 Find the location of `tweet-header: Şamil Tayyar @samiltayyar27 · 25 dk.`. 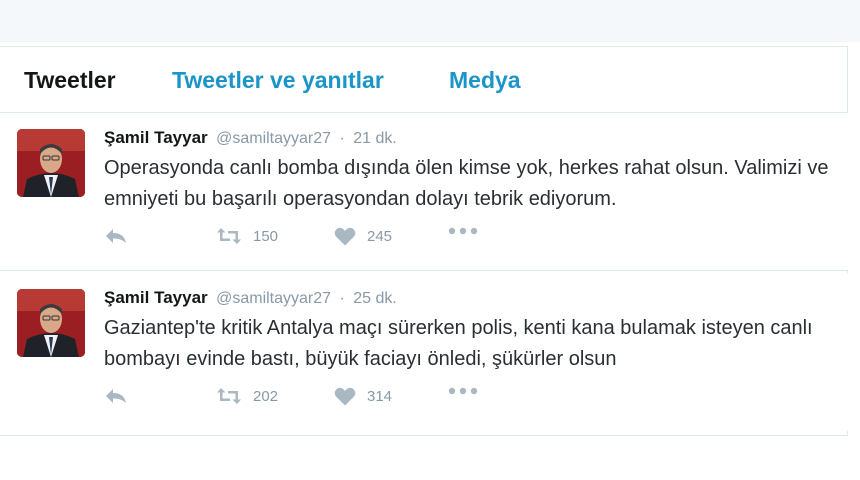

tweet-header: Şamil Tayyar @samiltayyar27 · 25 dk. is located at coordinates (250, 298).